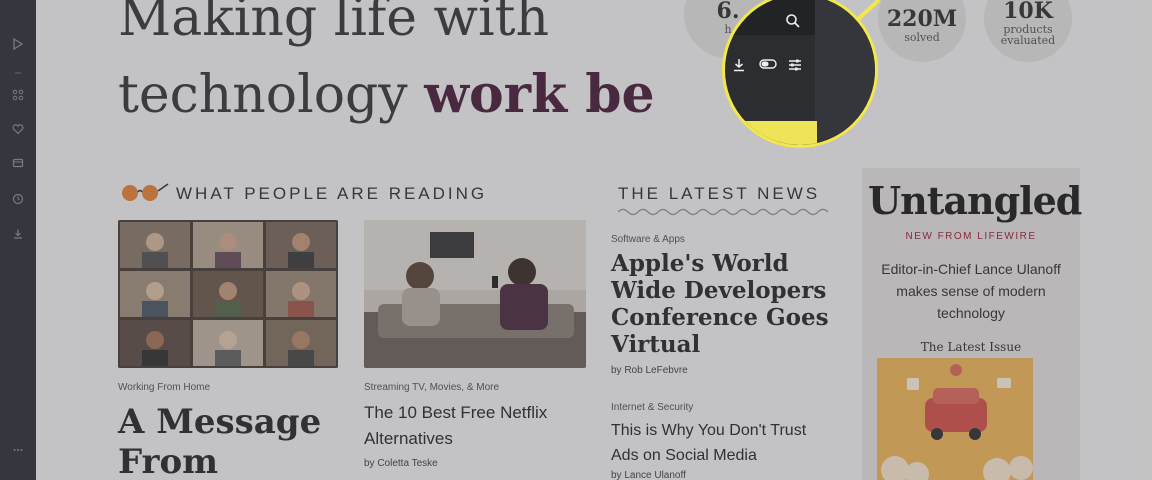 The image size is (1152, 480). I want to click on news-2-title-line-2: Ads on Social Media, so click(684, 455).